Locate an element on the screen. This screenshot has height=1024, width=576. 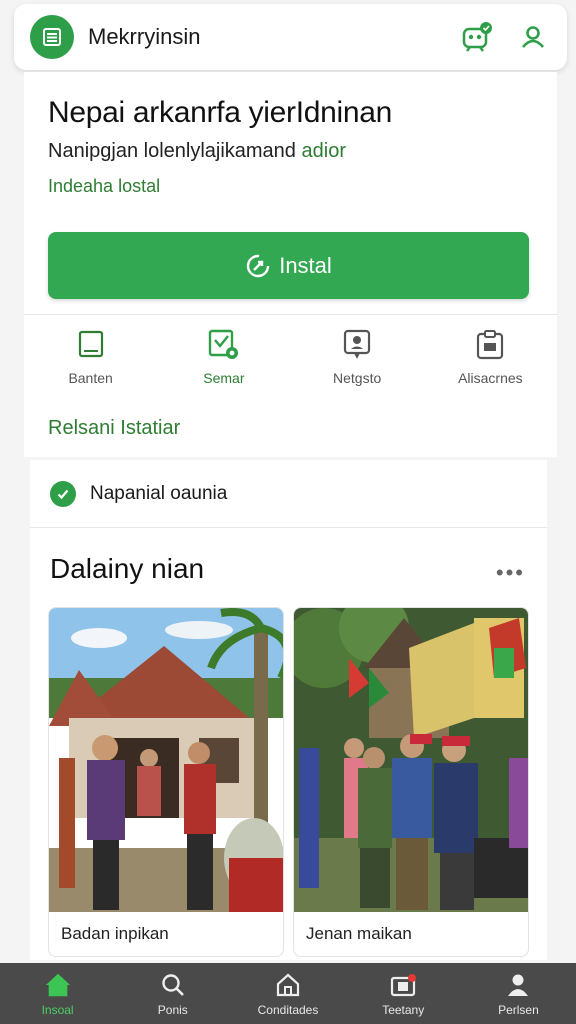
subtitle: Nanipgjan lolenlylajikamand adior is located at coordinates (197, 151).